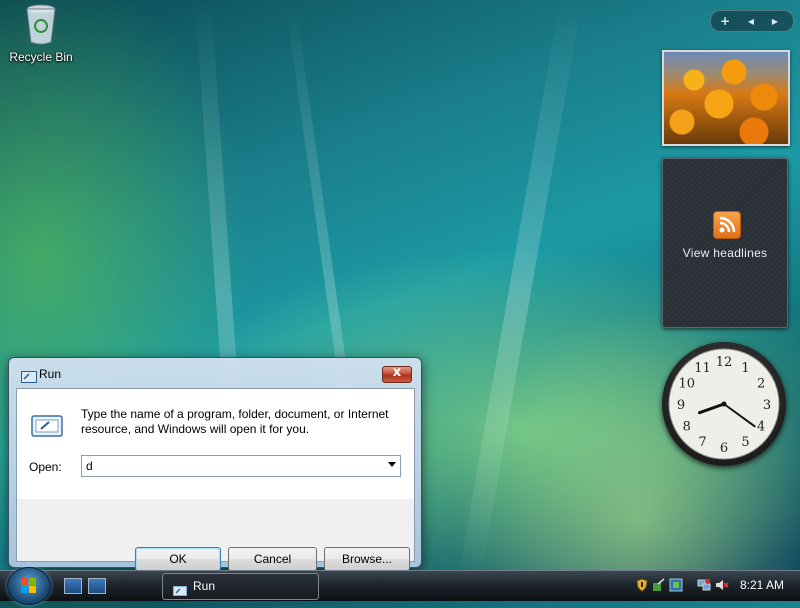 The image size is (800, 608). Describe the element at coordinates (41, 57) in the screenshot. I see `desktop-icon-label: Recycle Bin` at that location.